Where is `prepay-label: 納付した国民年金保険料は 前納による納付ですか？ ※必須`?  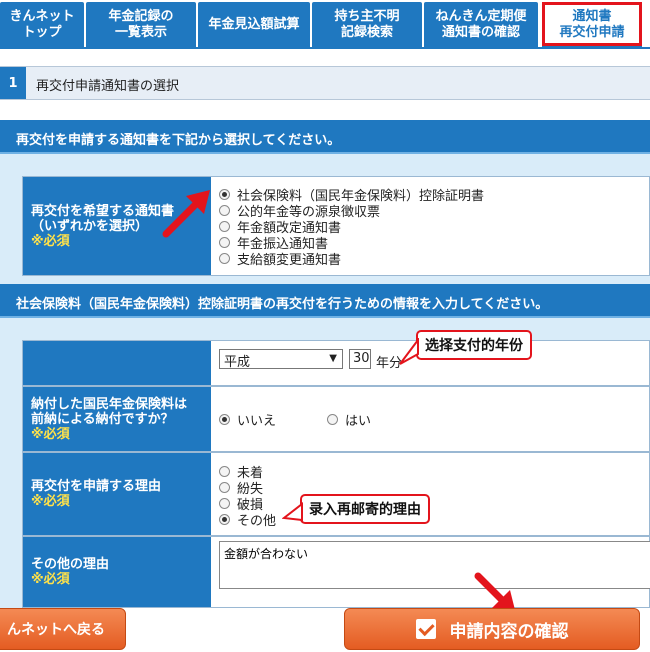 prepay-label: 納付した国民年金保険料は 前納による納付ですか？ ※必須 is located at coordinates (117, 419).